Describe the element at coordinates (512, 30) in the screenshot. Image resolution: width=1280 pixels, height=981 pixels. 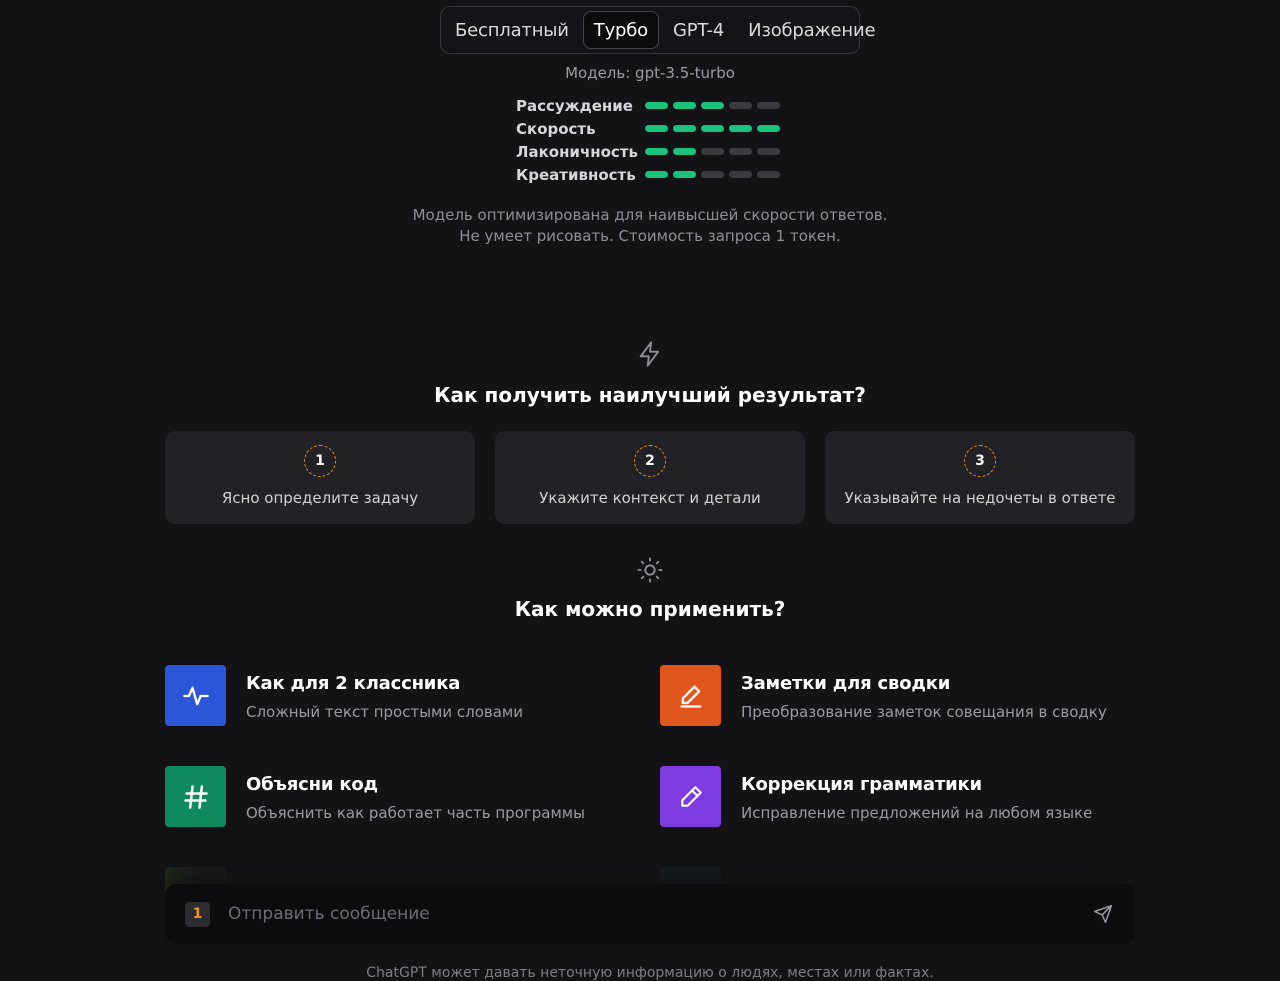
I see `tab-free: Бесплатный` at that location.